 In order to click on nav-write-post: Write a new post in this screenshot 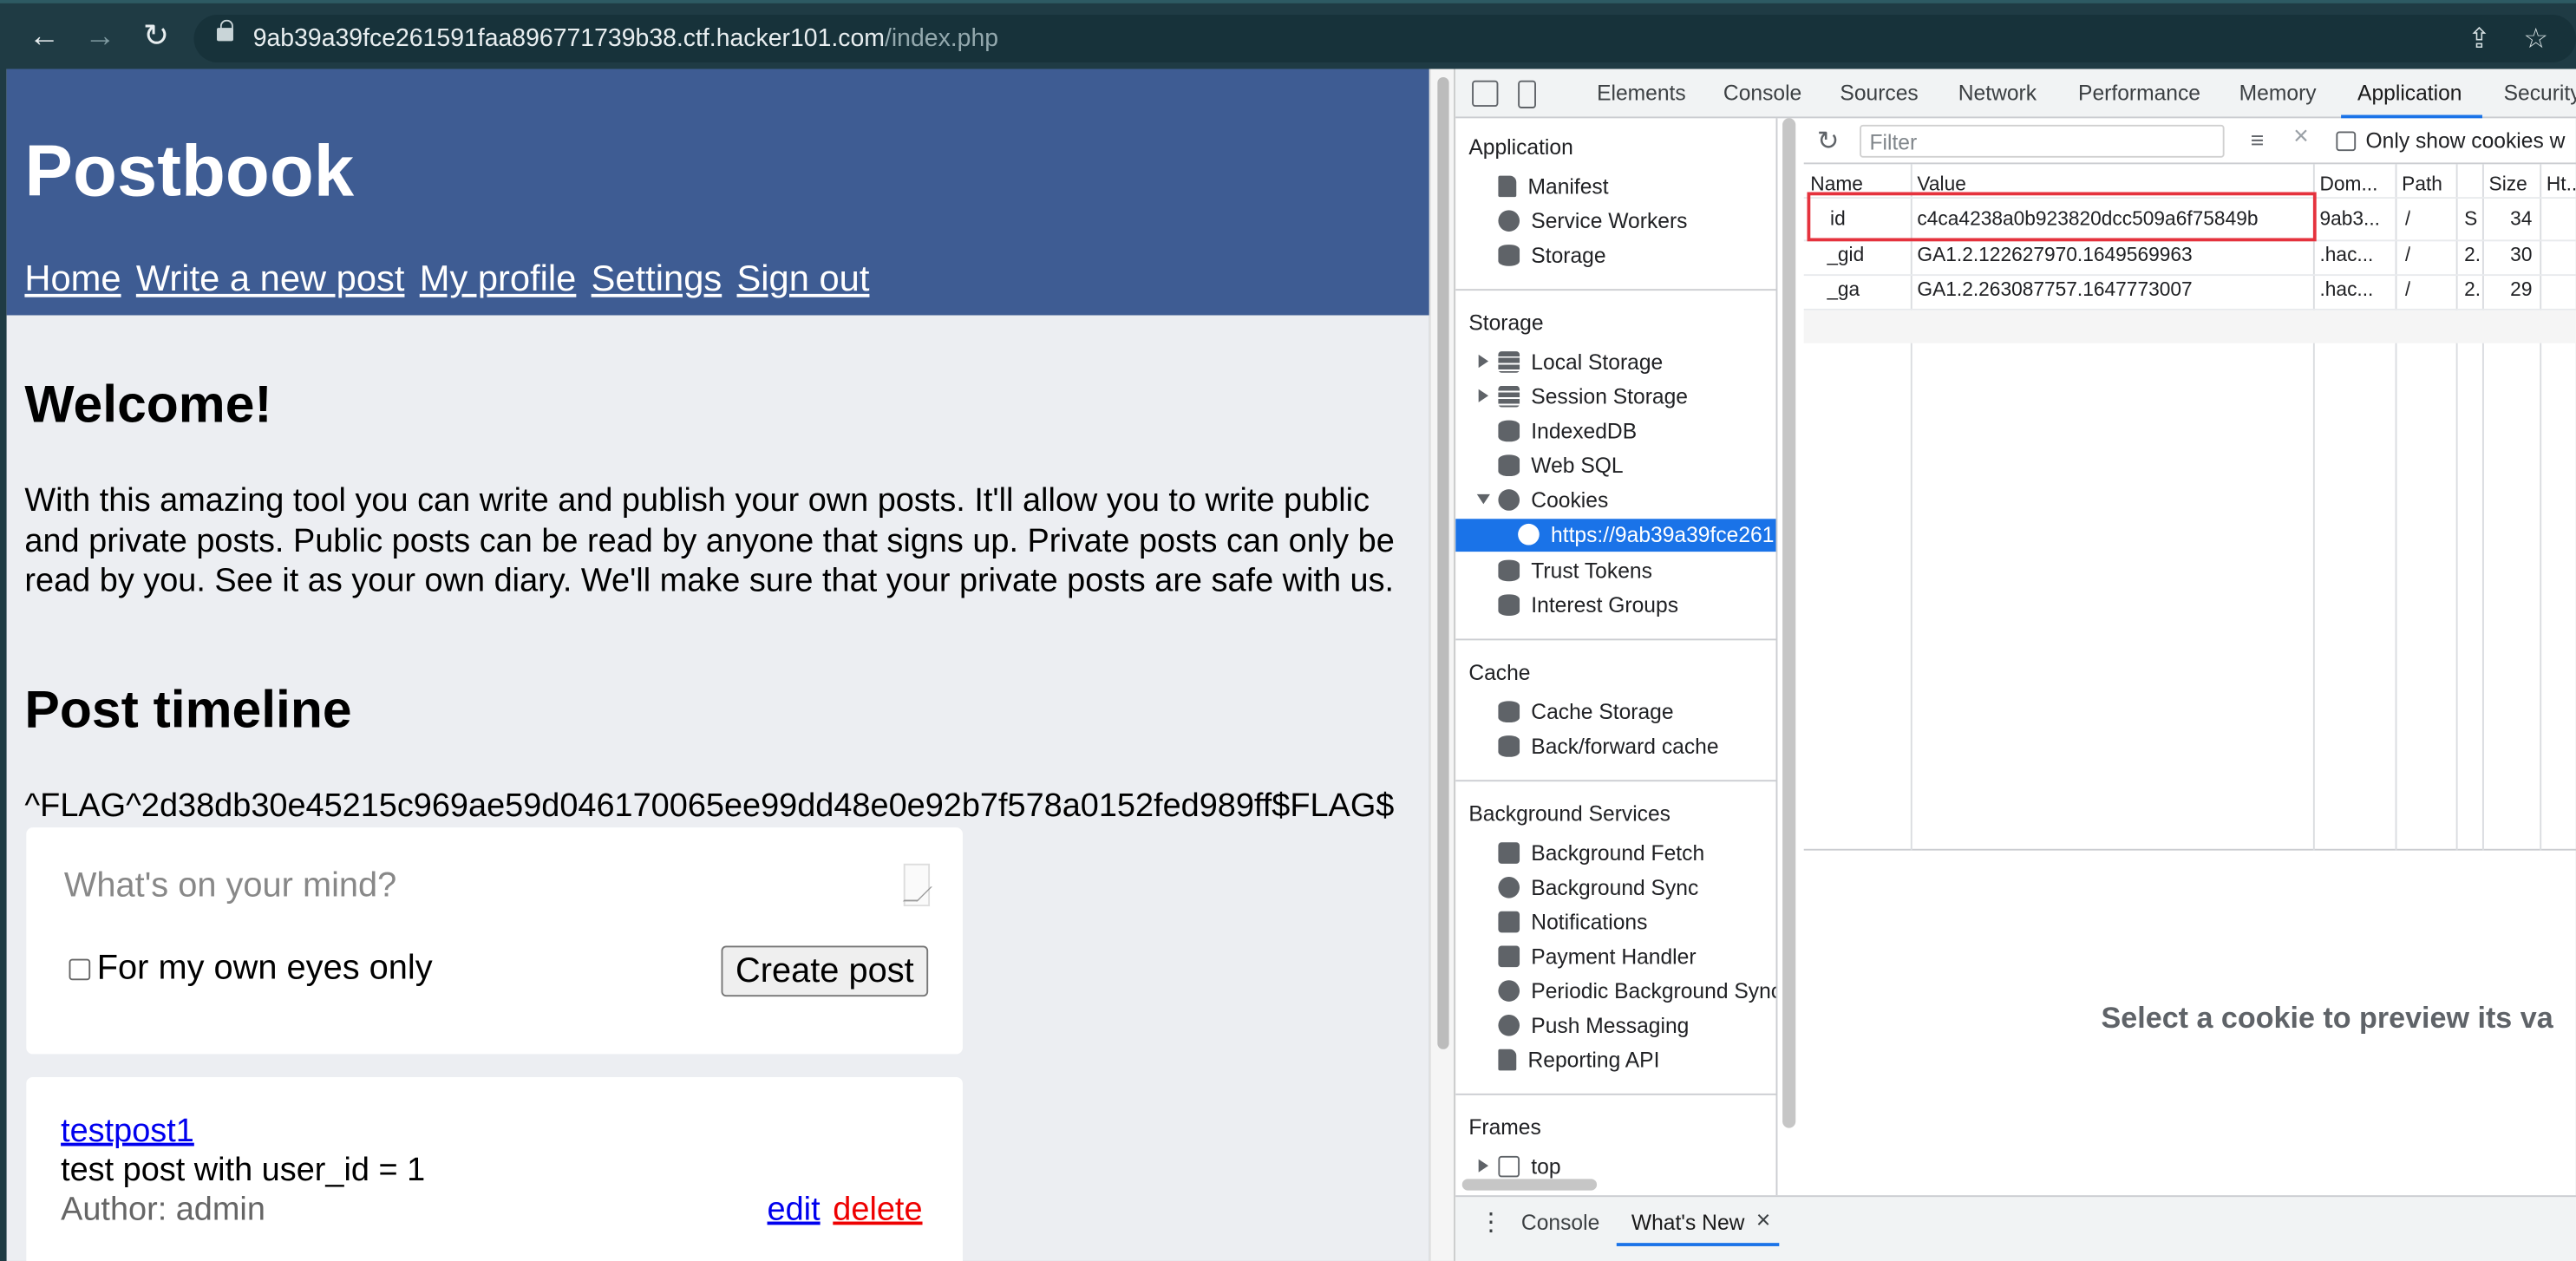, I will do `click(270, 278)`.